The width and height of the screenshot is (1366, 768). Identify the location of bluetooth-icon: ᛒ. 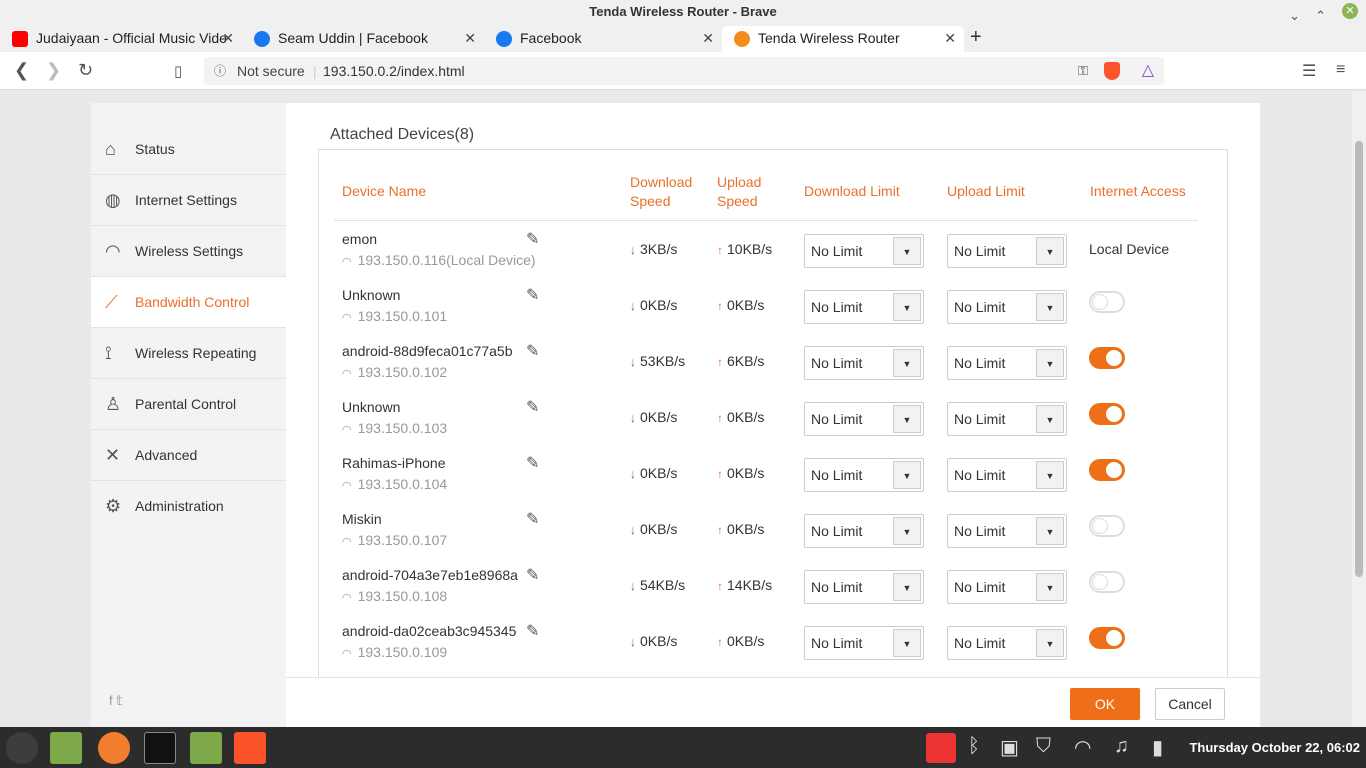
(974, 746).